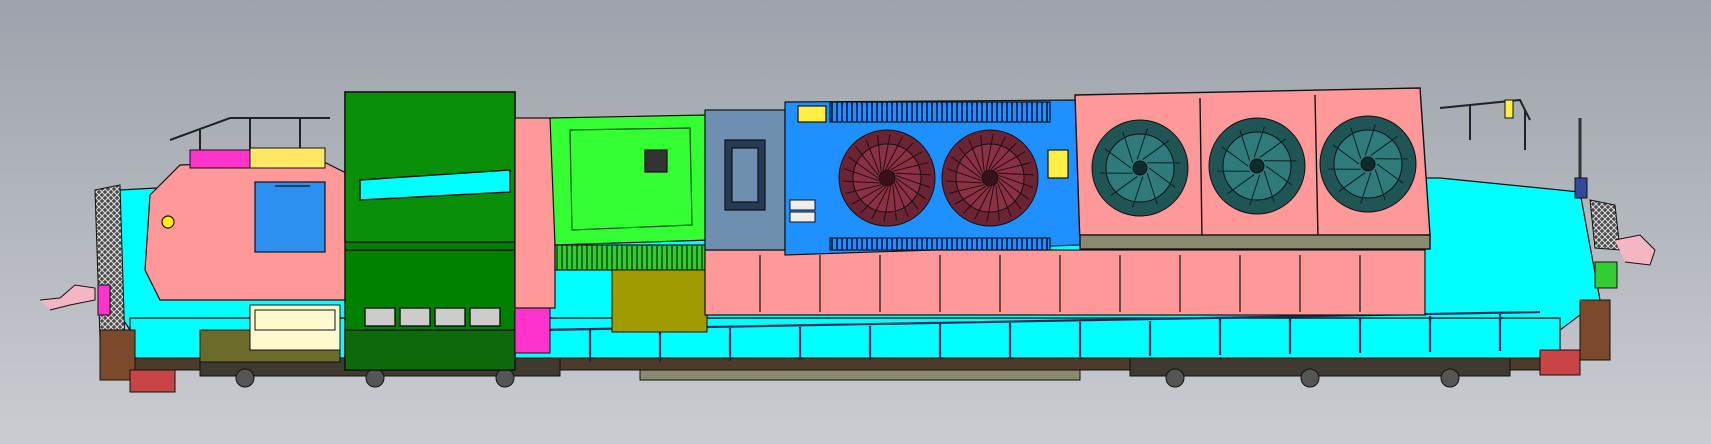  What do you see at coordinates (659, 301) in the screenshot?
I see `access-box-olive` at bounding box center [659, 301].